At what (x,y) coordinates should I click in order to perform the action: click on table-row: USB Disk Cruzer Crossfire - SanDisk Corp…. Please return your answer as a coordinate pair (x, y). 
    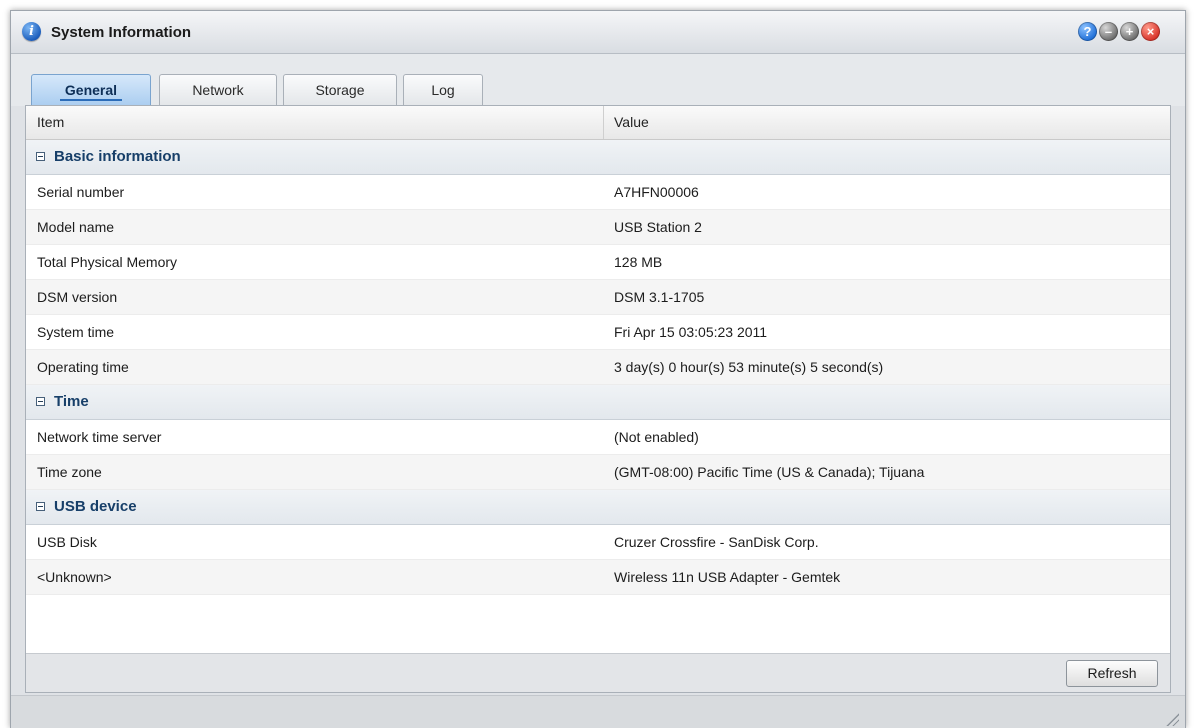
    Looking at the image, I should click on (598, 542).